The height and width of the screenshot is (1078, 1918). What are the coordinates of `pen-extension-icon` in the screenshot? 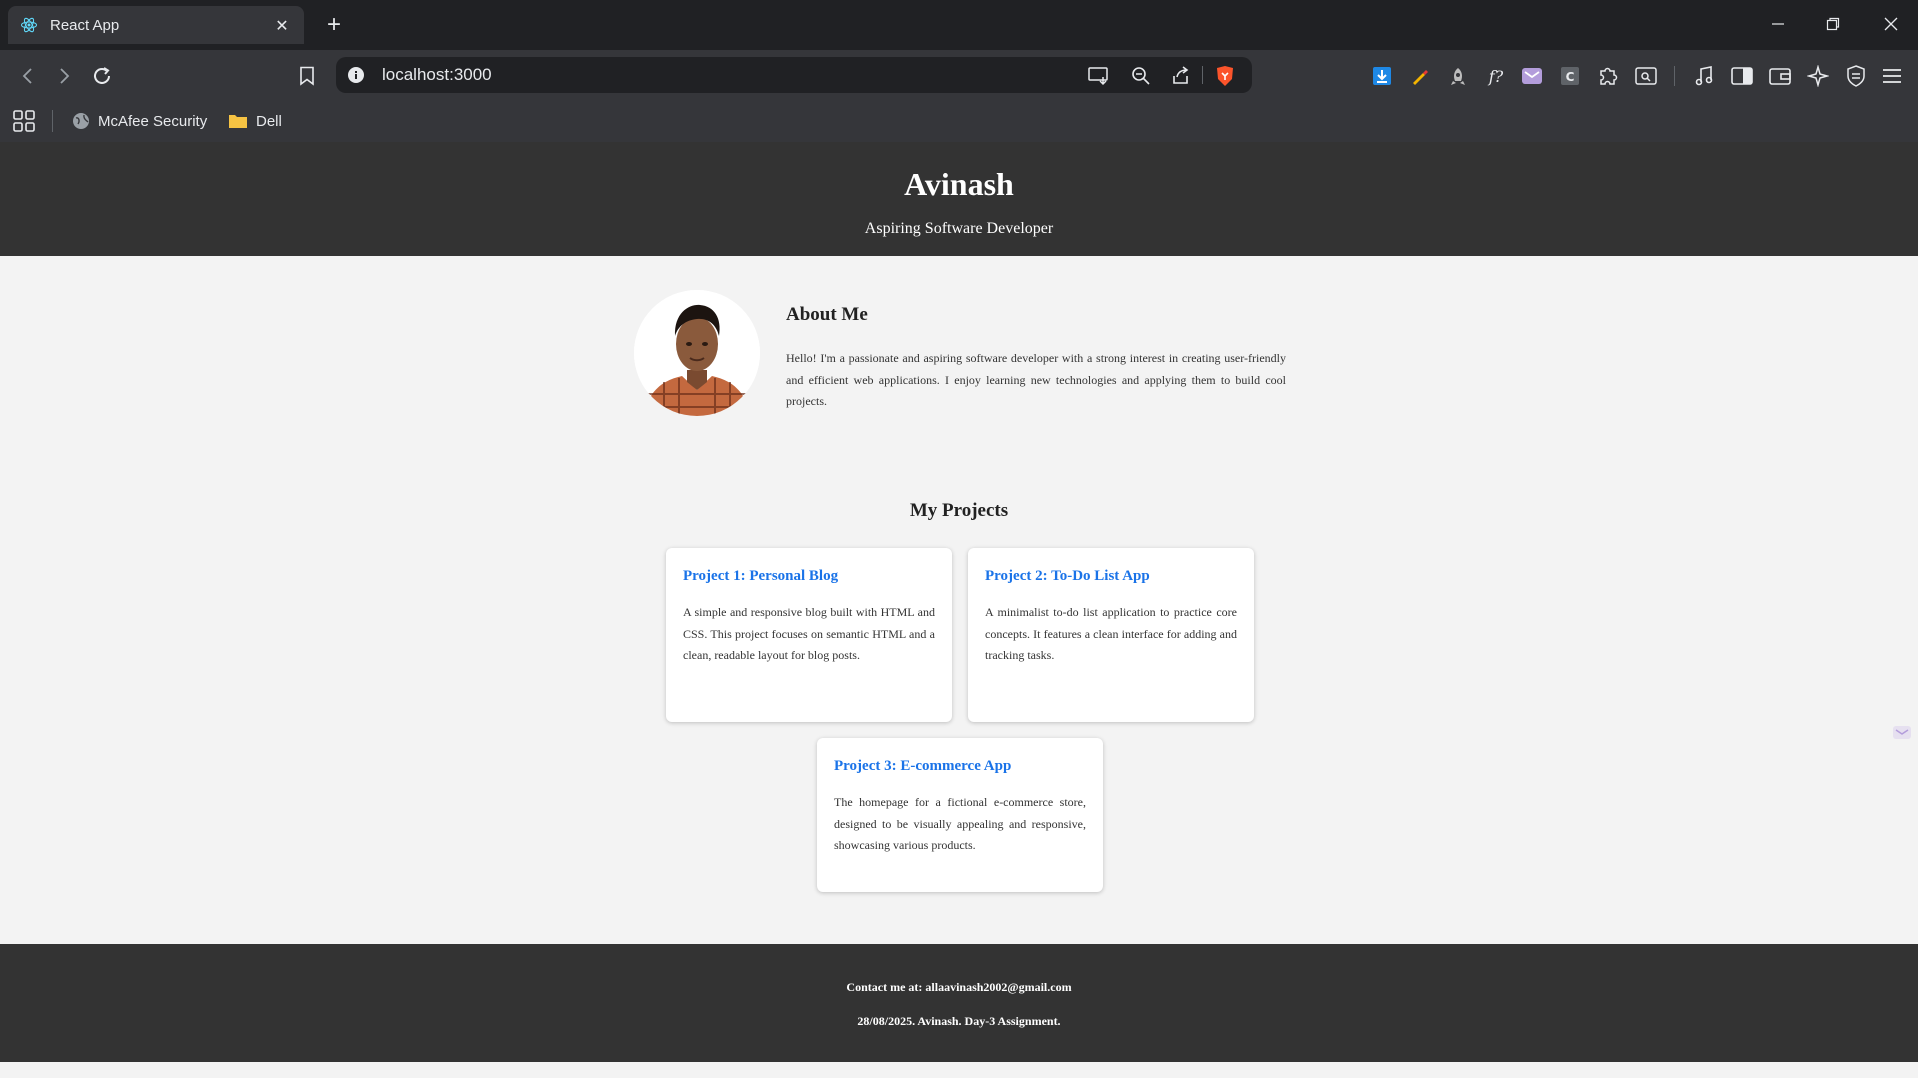 It's located at (1420, 76).